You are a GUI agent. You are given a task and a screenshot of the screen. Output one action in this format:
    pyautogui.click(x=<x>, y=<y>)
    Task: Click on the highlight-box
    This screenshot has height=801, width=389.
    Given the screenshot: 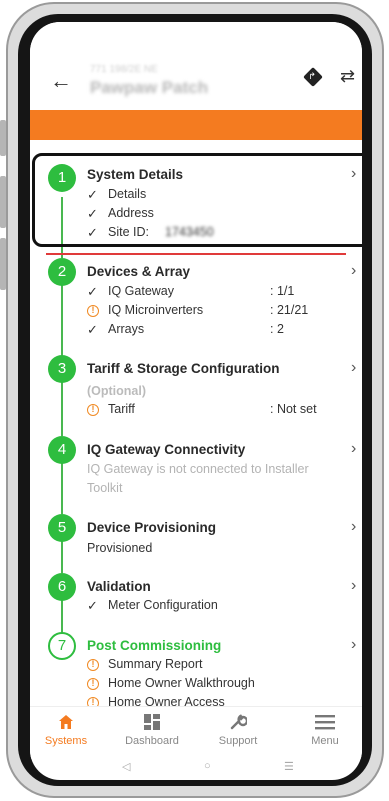 What is the action you would take?
    pyautogui.click(x=197, y=200)
    